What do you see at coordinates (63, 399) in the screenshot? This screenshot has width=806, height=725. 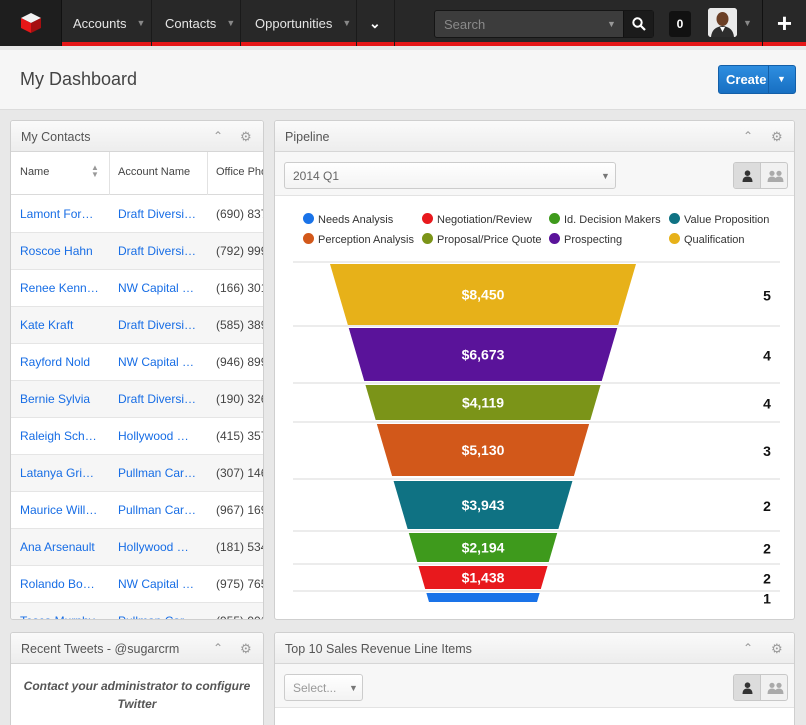 I see `contact-name-link: Bernie Sylvia` at bounding box center [63, 399].